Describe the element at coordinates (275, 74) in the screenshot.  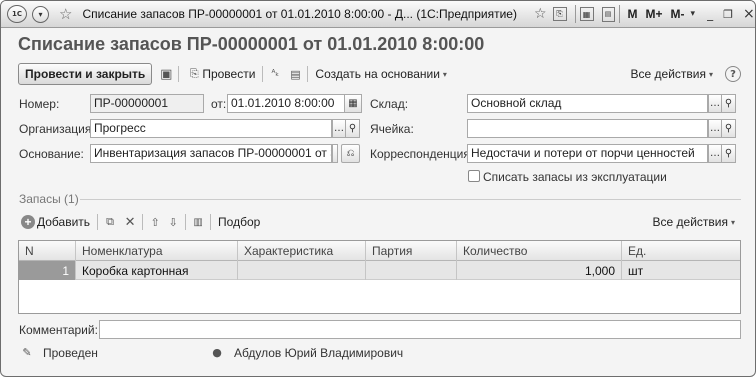
I see `accounting-entries-icon: ᴬₖ` at that location.